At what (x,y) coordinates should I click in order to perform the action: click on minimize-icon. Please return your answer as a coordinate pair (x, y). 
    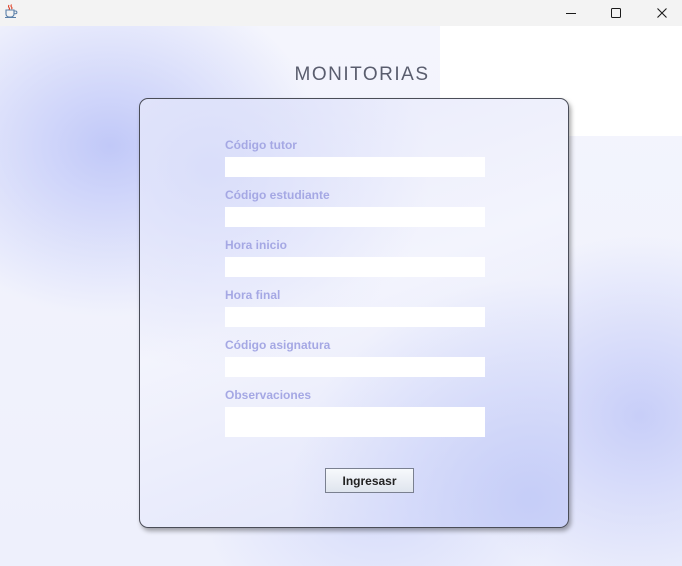
    Looking at the image, I should click on (571, 13).